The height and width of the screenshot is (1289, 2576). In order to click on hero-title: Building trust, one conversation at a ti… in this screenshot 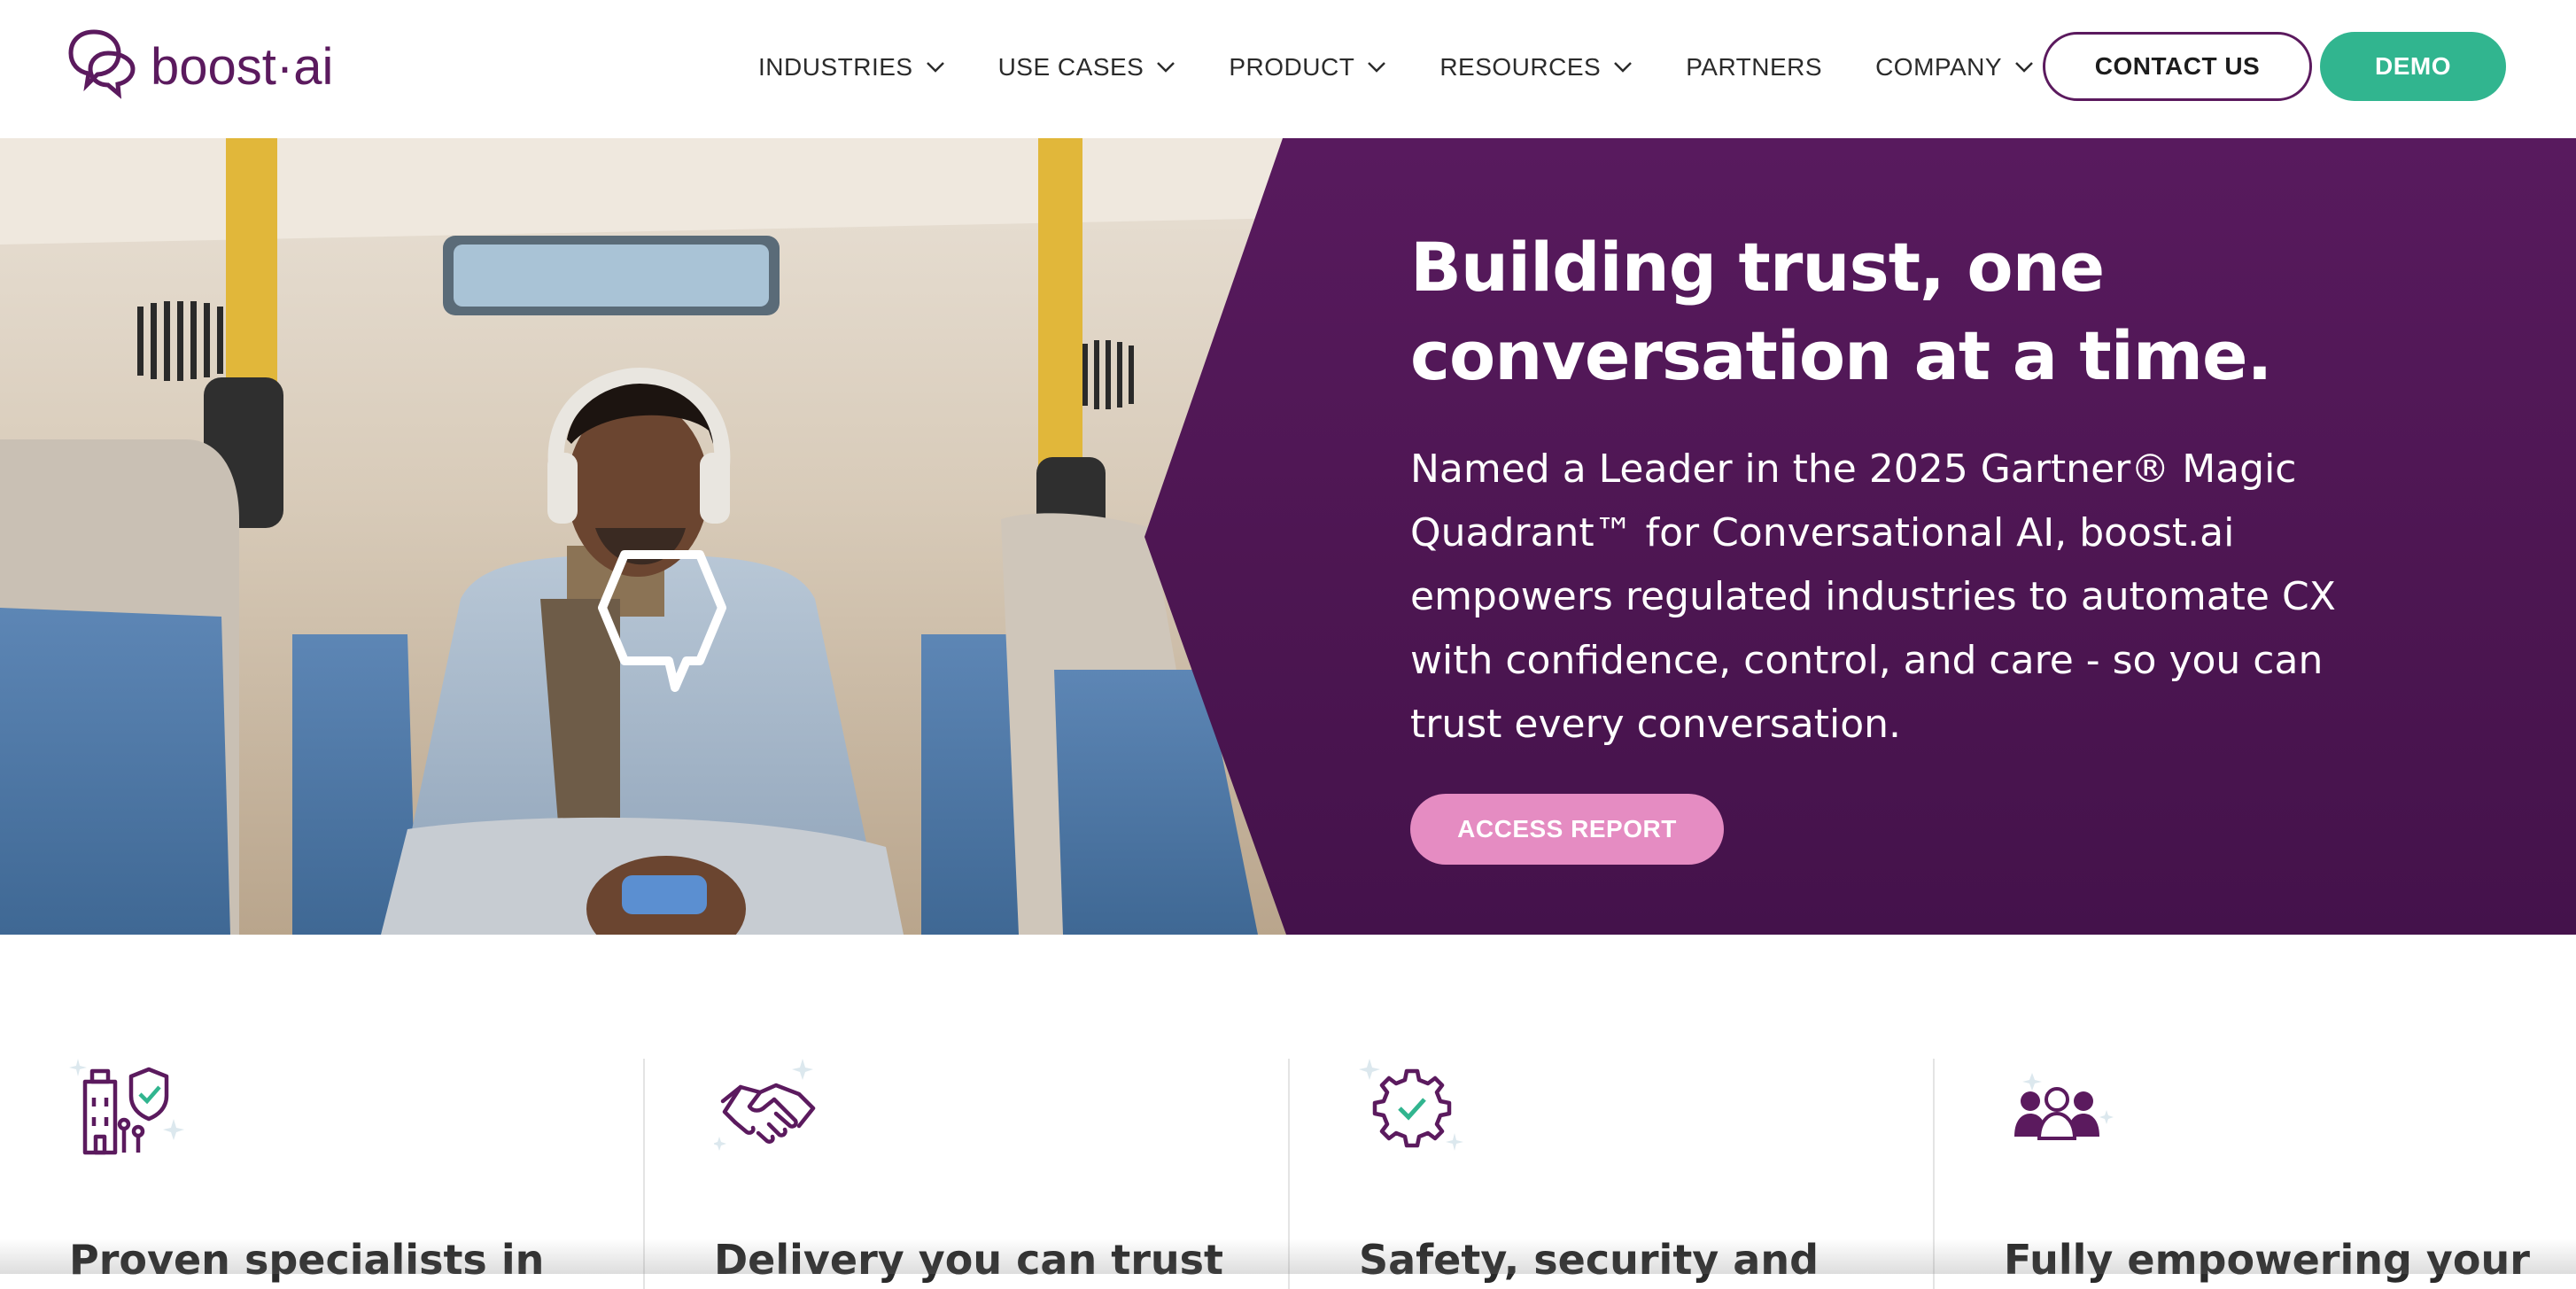, I will do `click(1841, 311)`.